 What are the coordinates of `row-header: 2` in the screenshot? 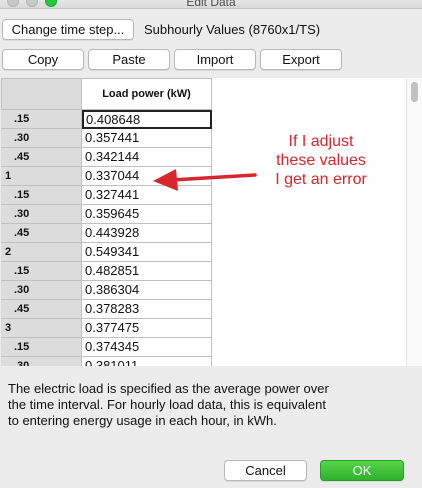 It's located at (41, 252).